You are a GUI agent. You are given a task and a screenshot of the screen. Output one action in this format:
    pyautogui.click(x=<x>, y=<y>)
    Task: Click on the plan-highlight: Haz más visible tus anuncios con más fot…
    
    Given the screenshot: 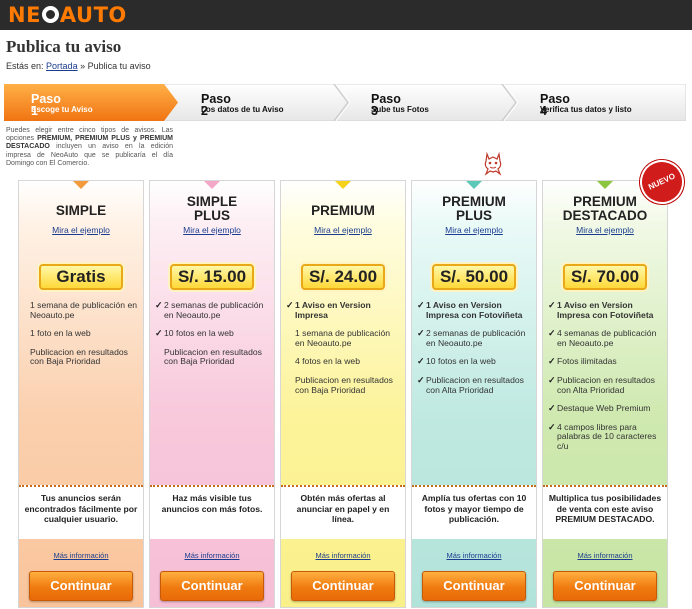 What is the action you would take?
    pyautogui.click(x=212, y=512)
    